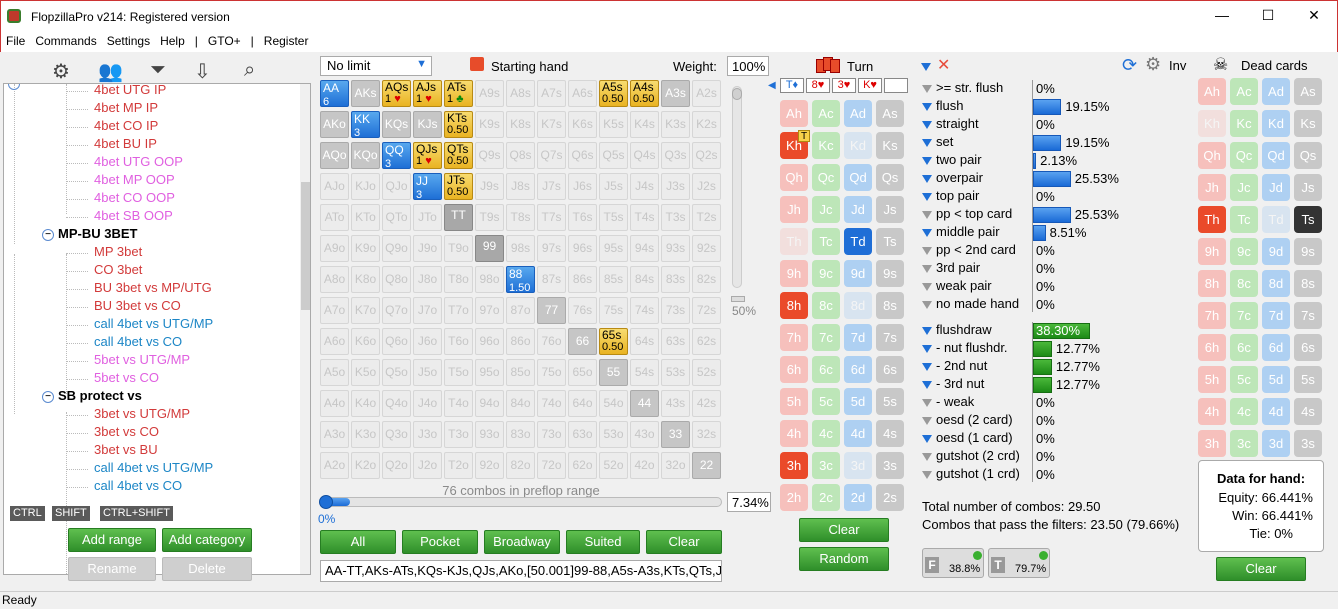  Describe the element at coordinates (890, 241) in the screenshot. I see `turn-card: Ts` at that location.